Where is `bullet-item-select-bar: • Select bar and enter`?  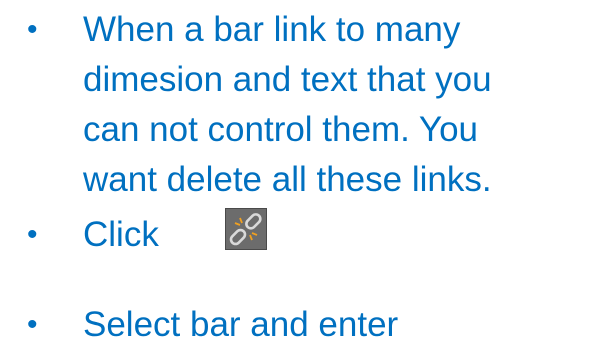
bullet-item-select-bar: • Select bar and enter is located at coordinates (306, 325).